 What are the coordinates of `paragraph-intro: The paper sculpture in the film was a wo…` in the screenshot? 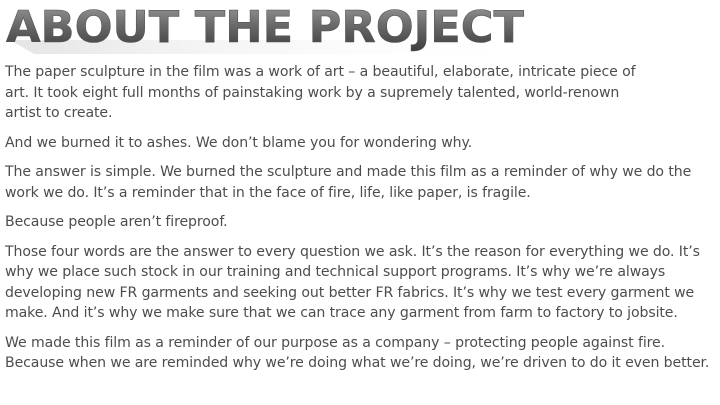 It's located at (320, 92).